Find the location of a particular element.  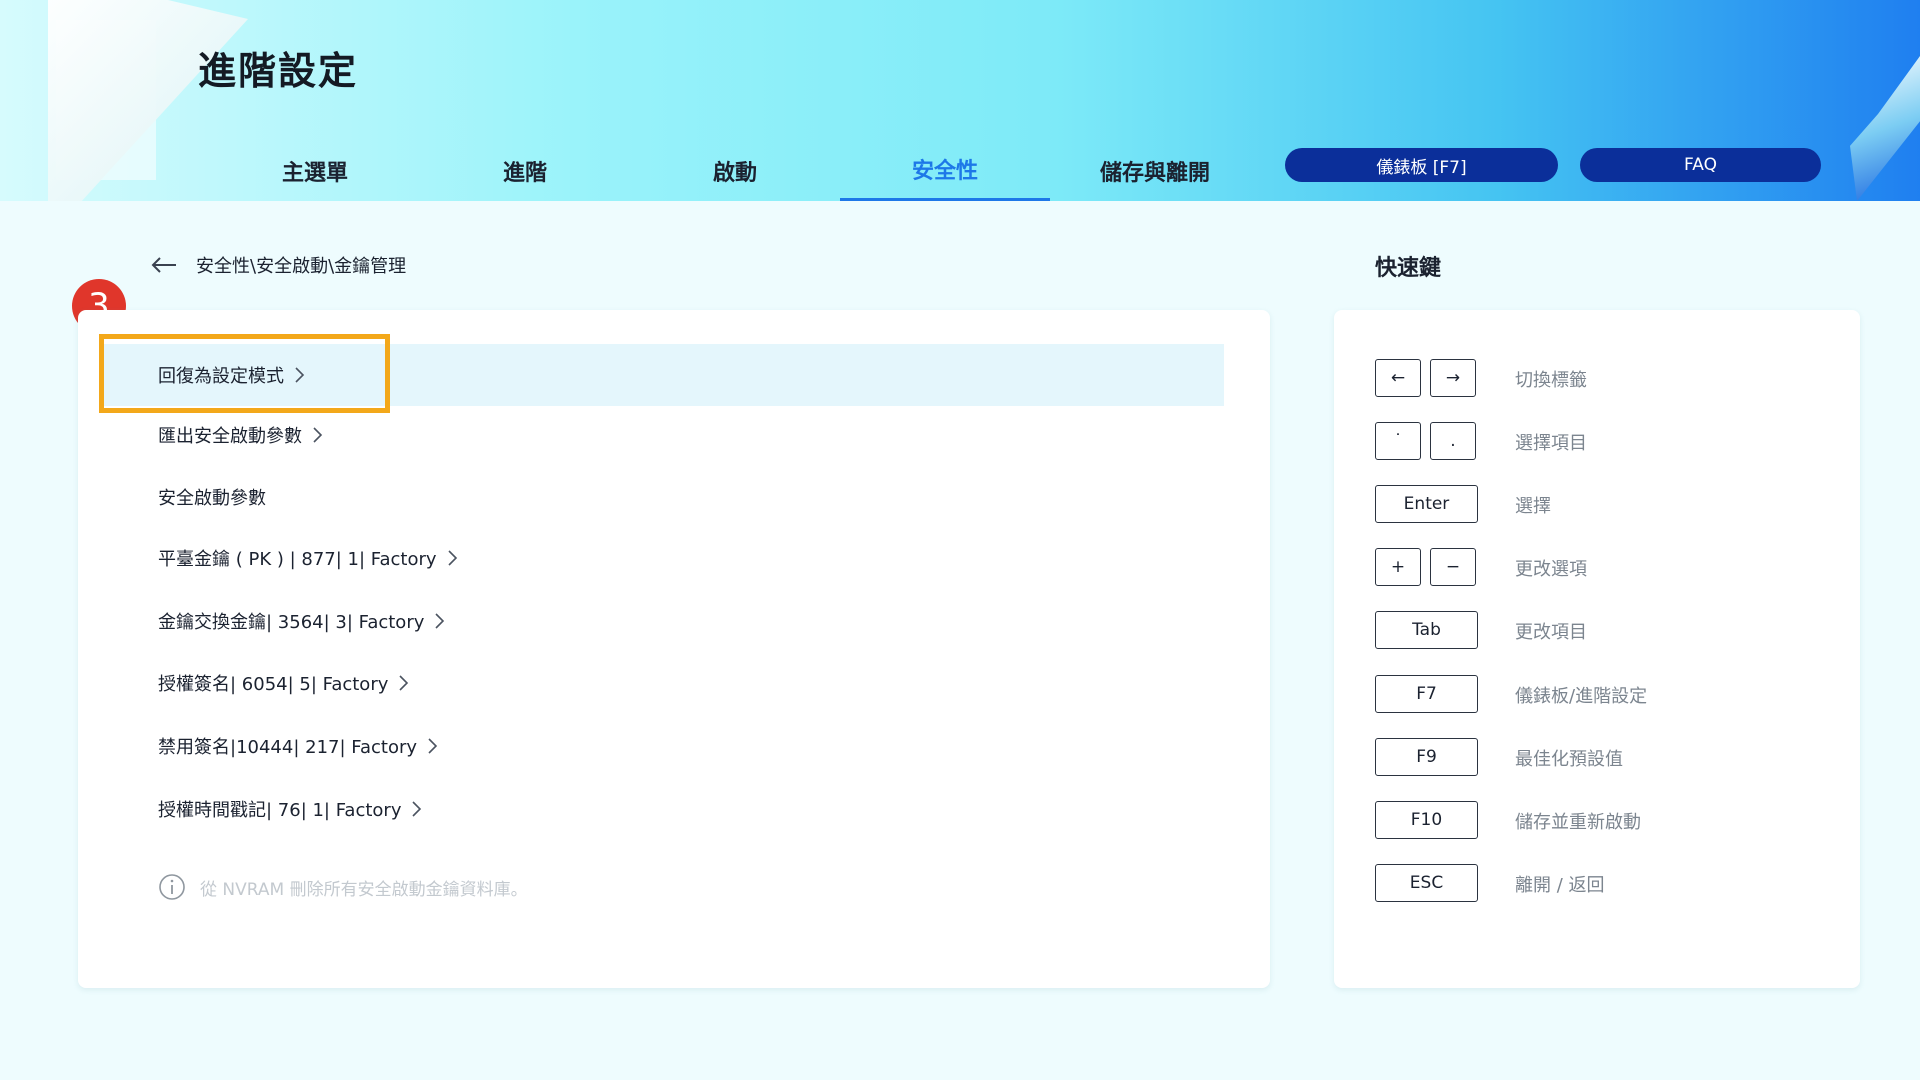

menu-item-label: 授權時間戳記| 76| 1| Factory is located at coordinates (280, 810).